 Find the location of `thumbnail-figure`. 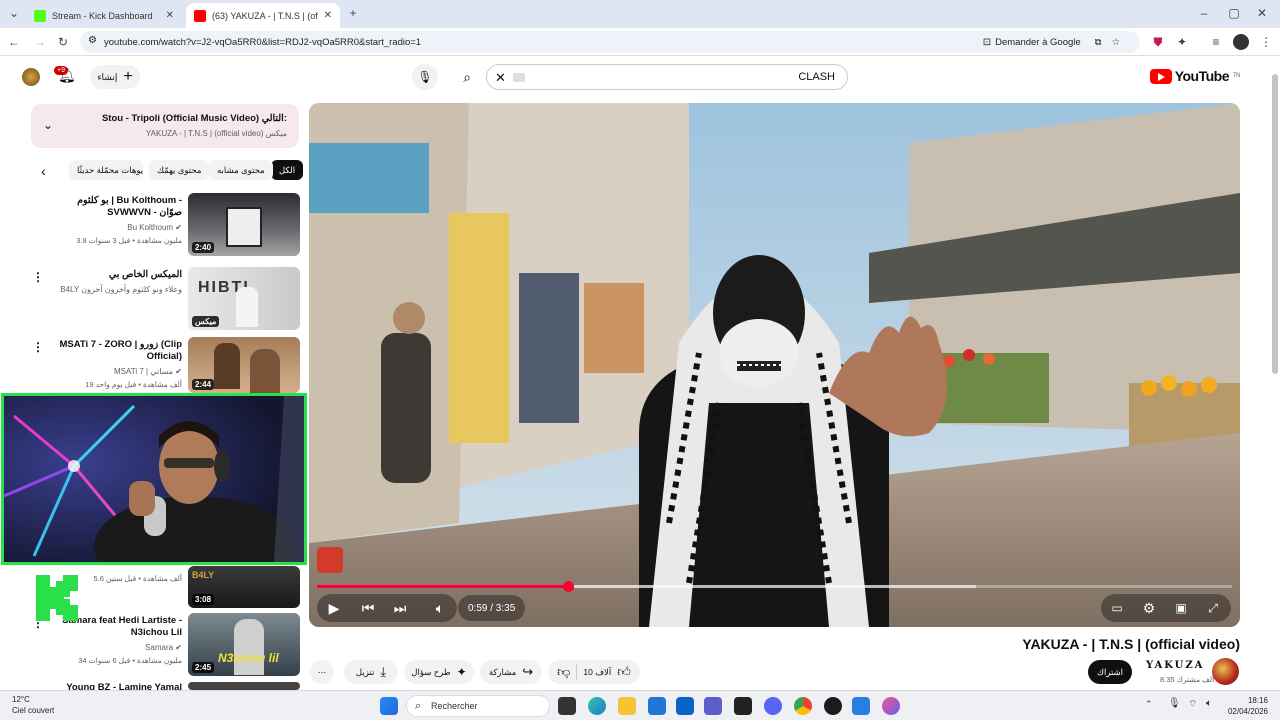

thumbnail-figure is located at coordinates (227, 366).